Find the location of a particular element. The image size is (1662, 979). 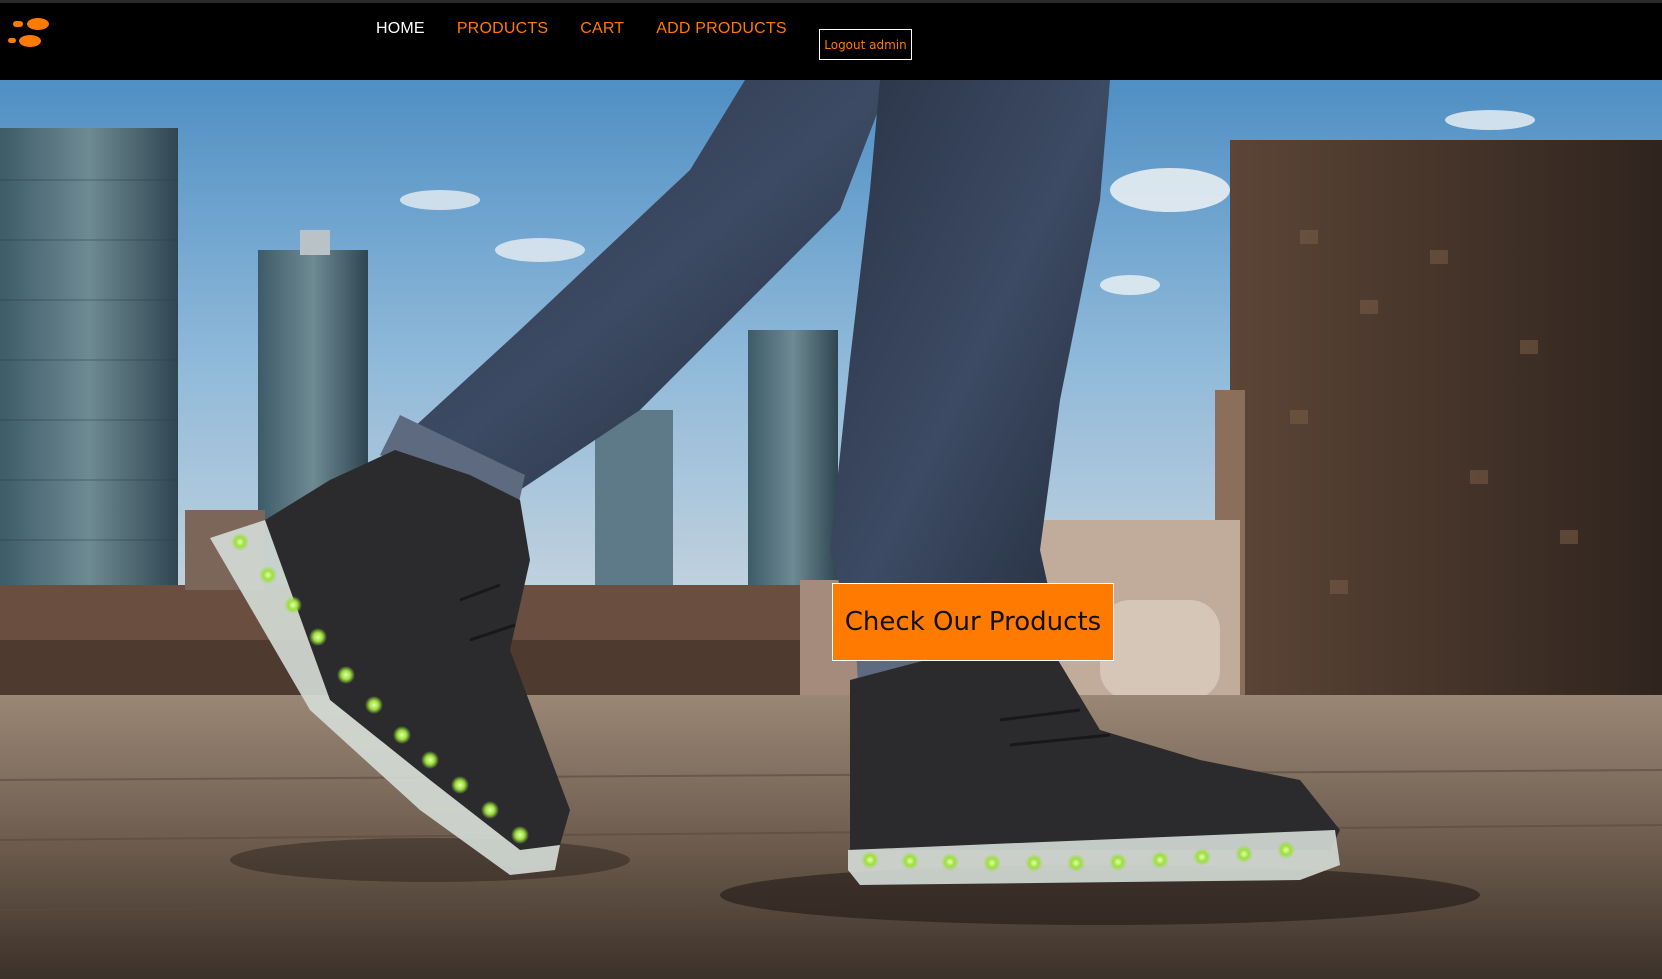

footprints-icon is located at coordinates (30, 33).